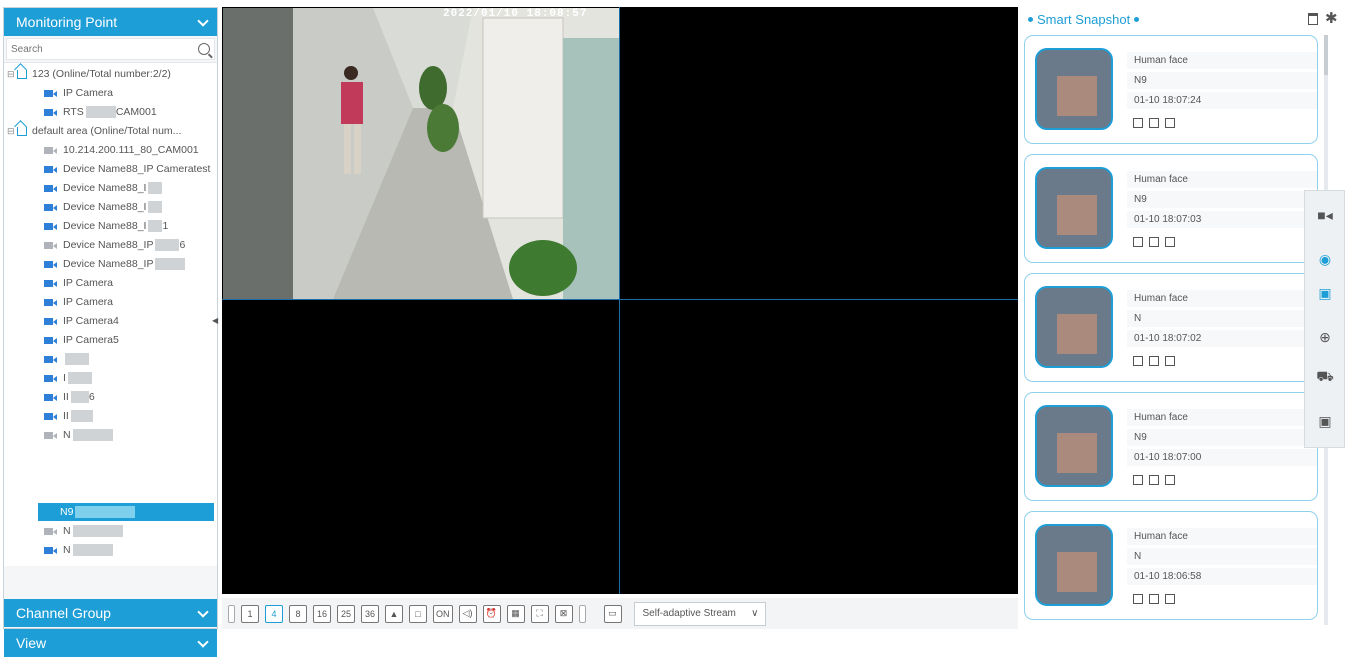 This screenshot has height=657, width=1351. I want to click on tree-item: Device Name88_I 1, so click(106, 226).